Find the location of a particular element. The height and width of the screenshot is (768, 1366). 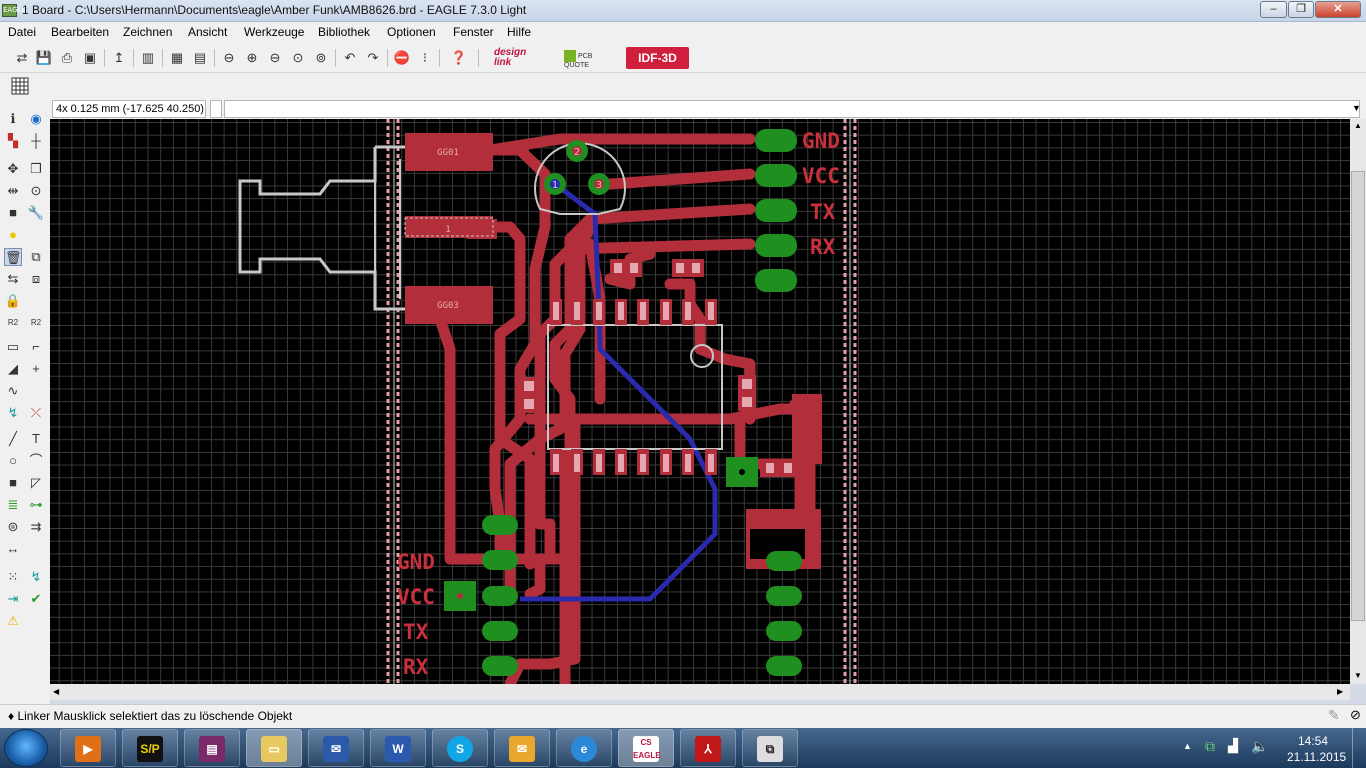

taskbar-word: W is located at coordinates (398, 748).